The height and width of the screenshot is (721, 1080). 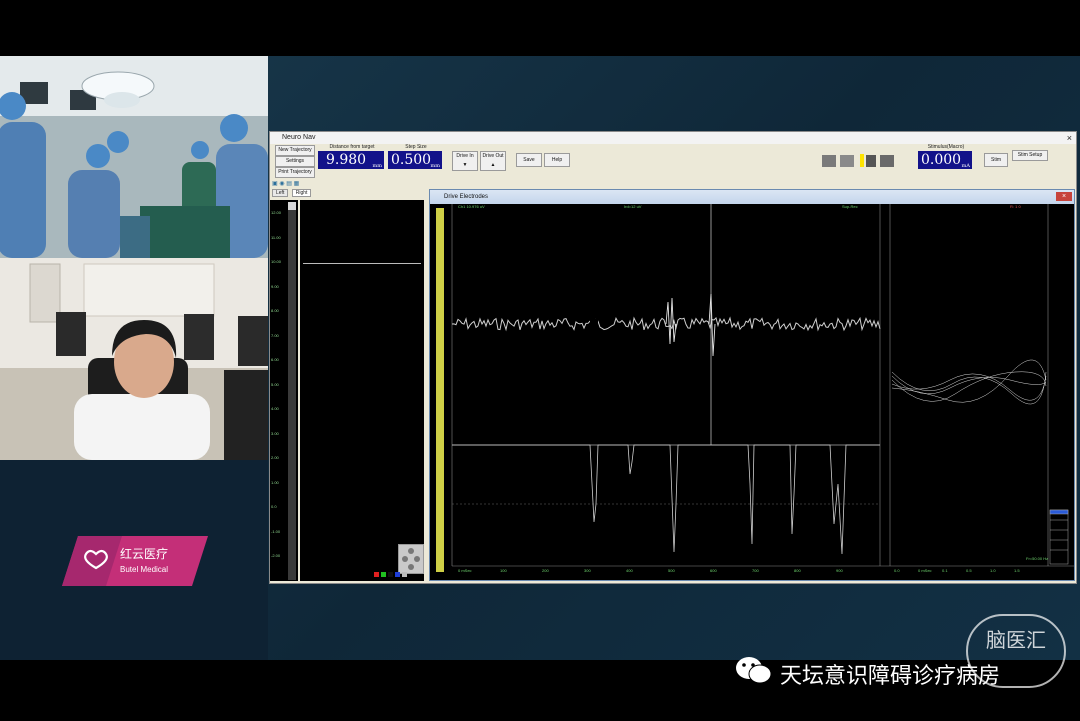 What do you see at coordinates (280, 193) in the screenshot?
I see `tab-left: Left` at bounding box center [280, 193].